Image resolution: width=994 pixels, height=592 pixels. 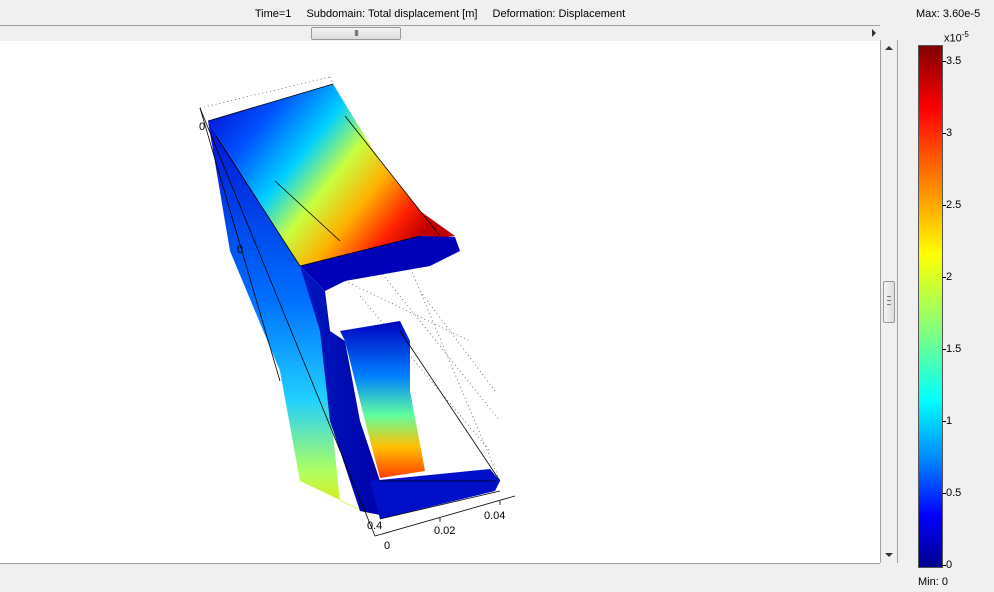 What do you see at coordinates (954, 349) in the screenshot?
I see `colorbar-tick-label: 1.5` at bounding box center [954, 349].